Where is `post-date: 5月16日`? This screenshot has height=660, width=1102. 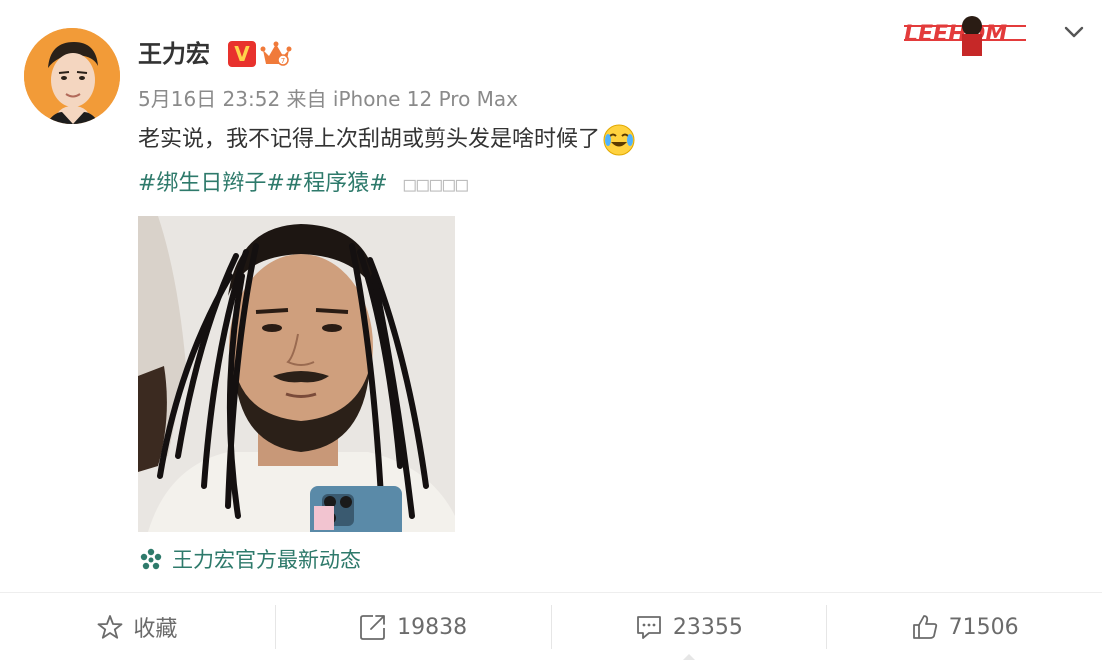
post-date: 5月16日 is located at coordinates (177, 99).